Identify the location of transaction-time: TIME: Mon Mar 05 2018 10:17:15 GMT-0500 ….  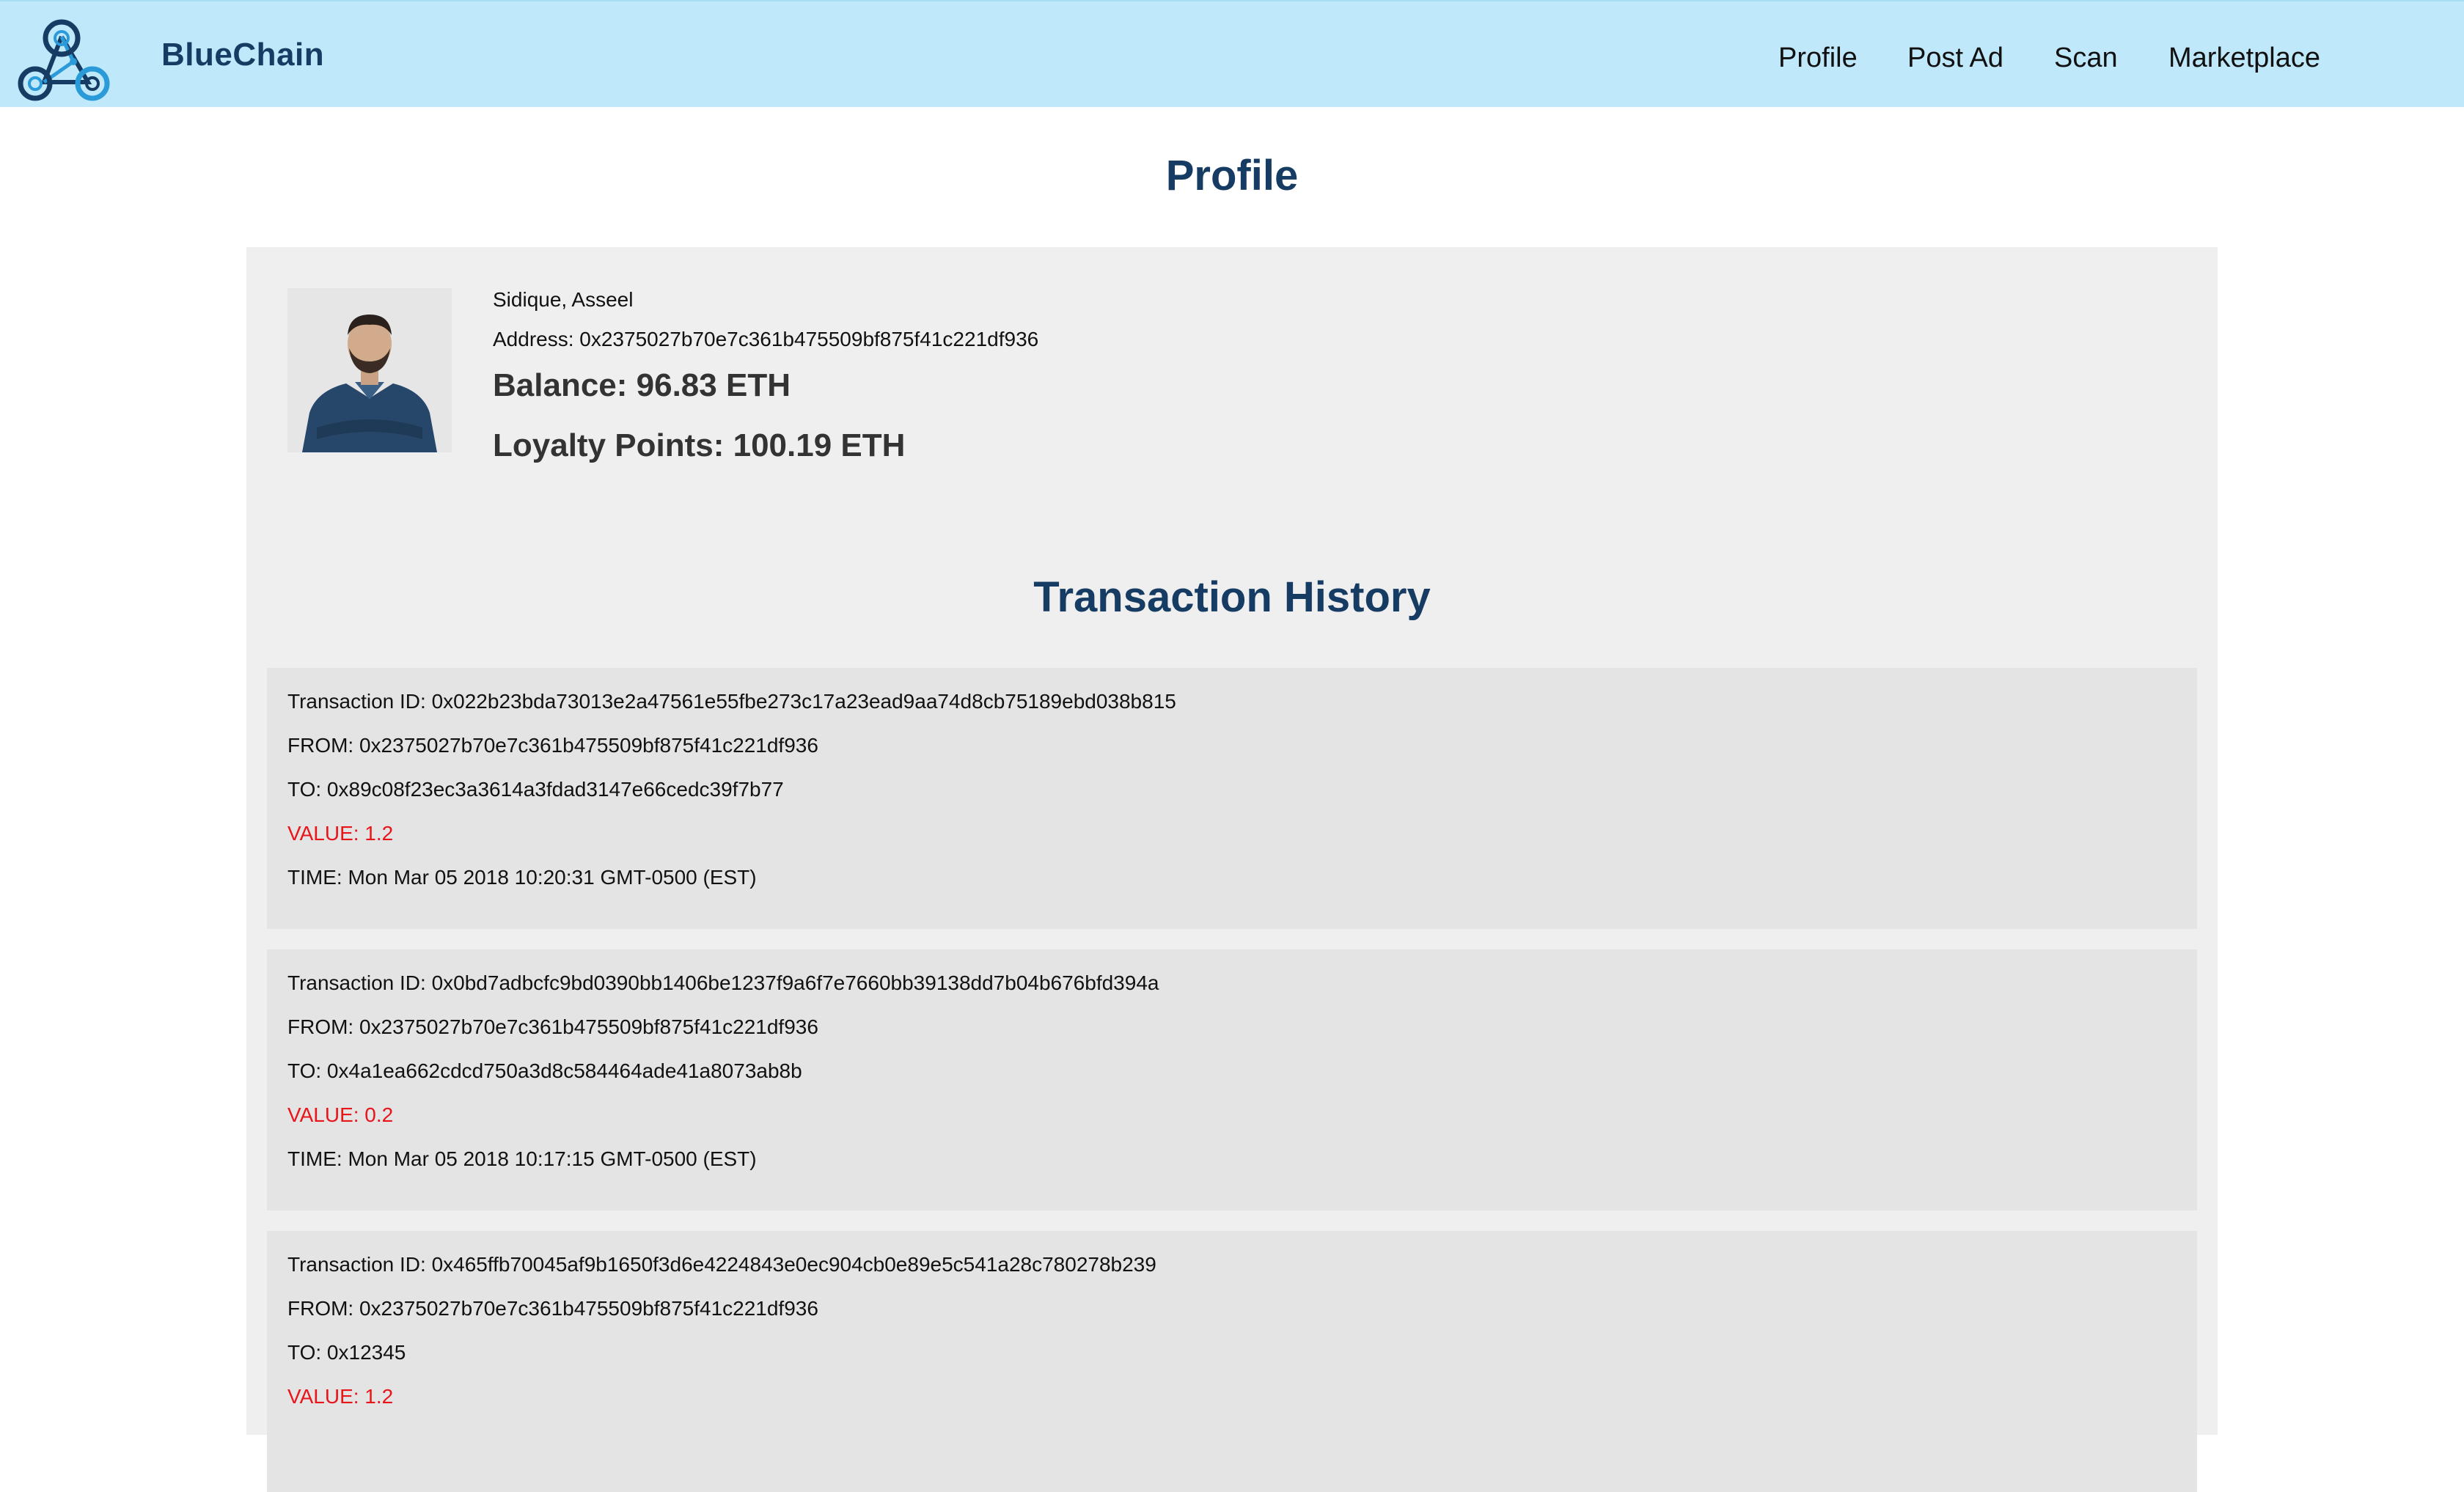
(522, 1158).